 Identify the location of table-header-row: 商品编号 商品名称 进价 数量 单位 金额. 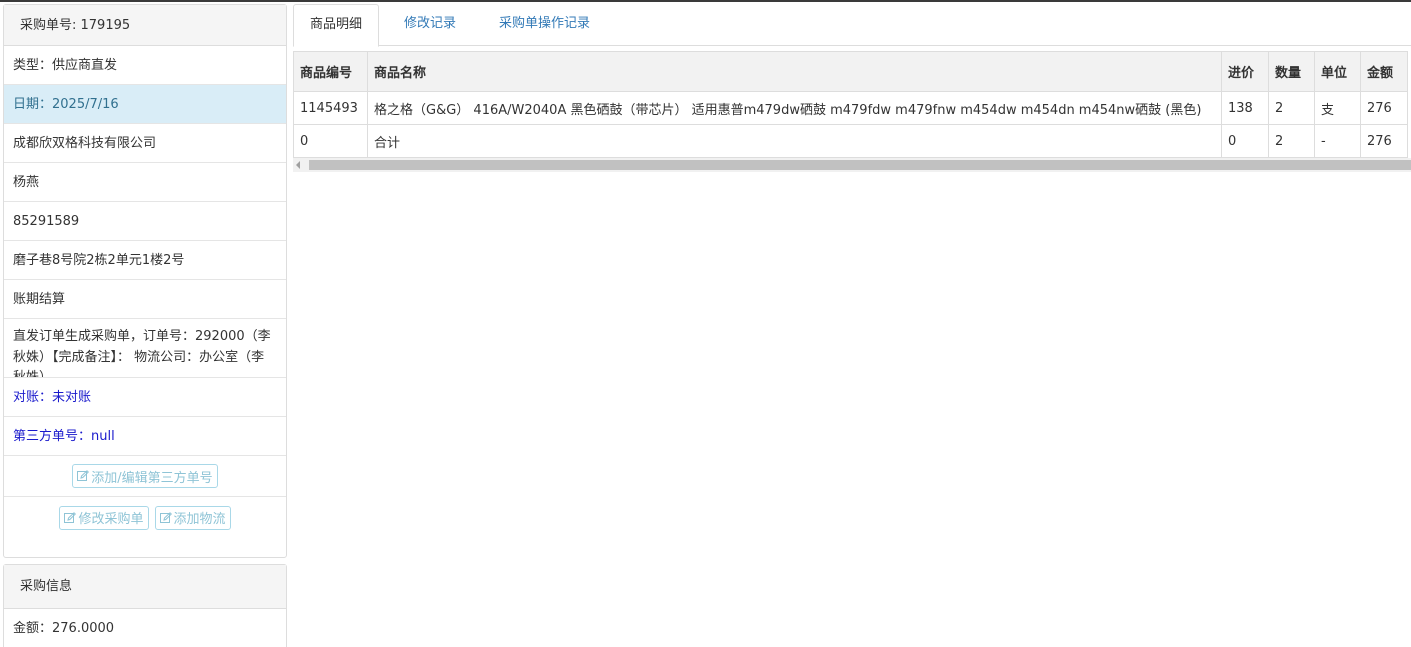
(850, 71).